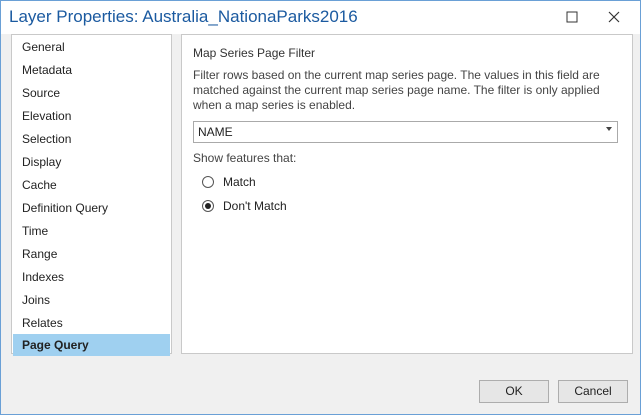  I want to click on match-option: Match, so click(229, 182).